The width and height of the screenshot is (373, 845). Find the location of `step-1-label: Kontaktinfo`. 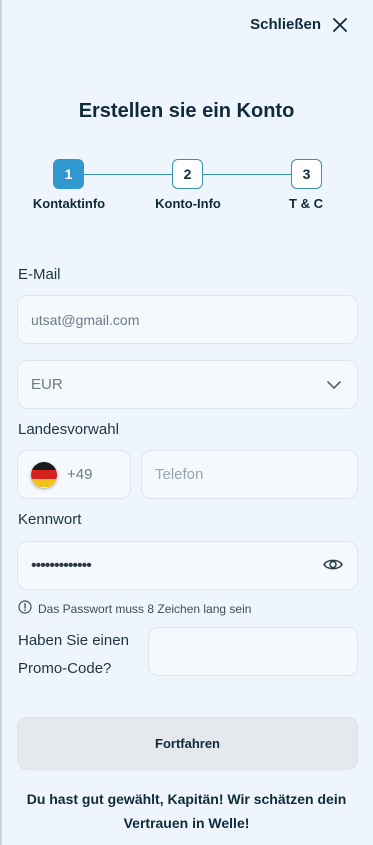

step-1-label: Kontaktinfo is located at coordinates (69, 203).